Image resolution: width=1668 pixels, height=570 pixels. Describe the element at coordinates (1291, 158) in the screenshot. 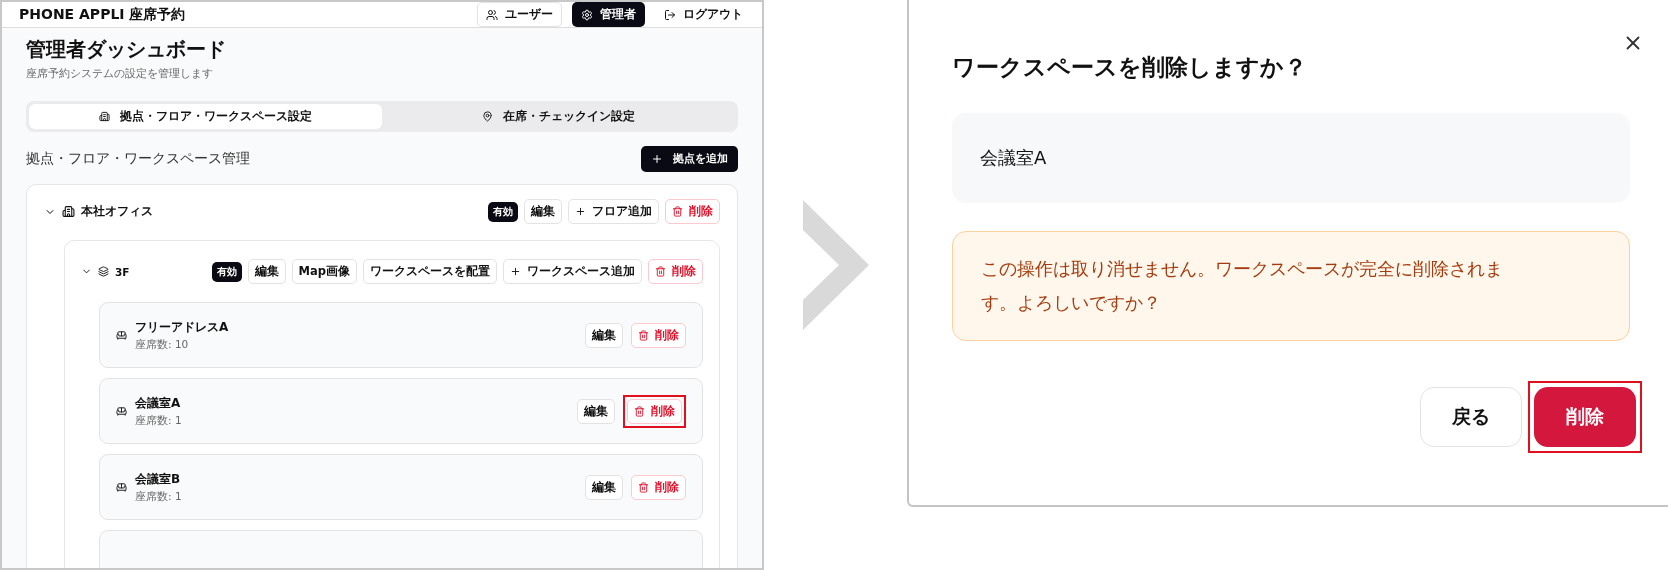

I see `workspace-name-box: 会議室A` at that location.